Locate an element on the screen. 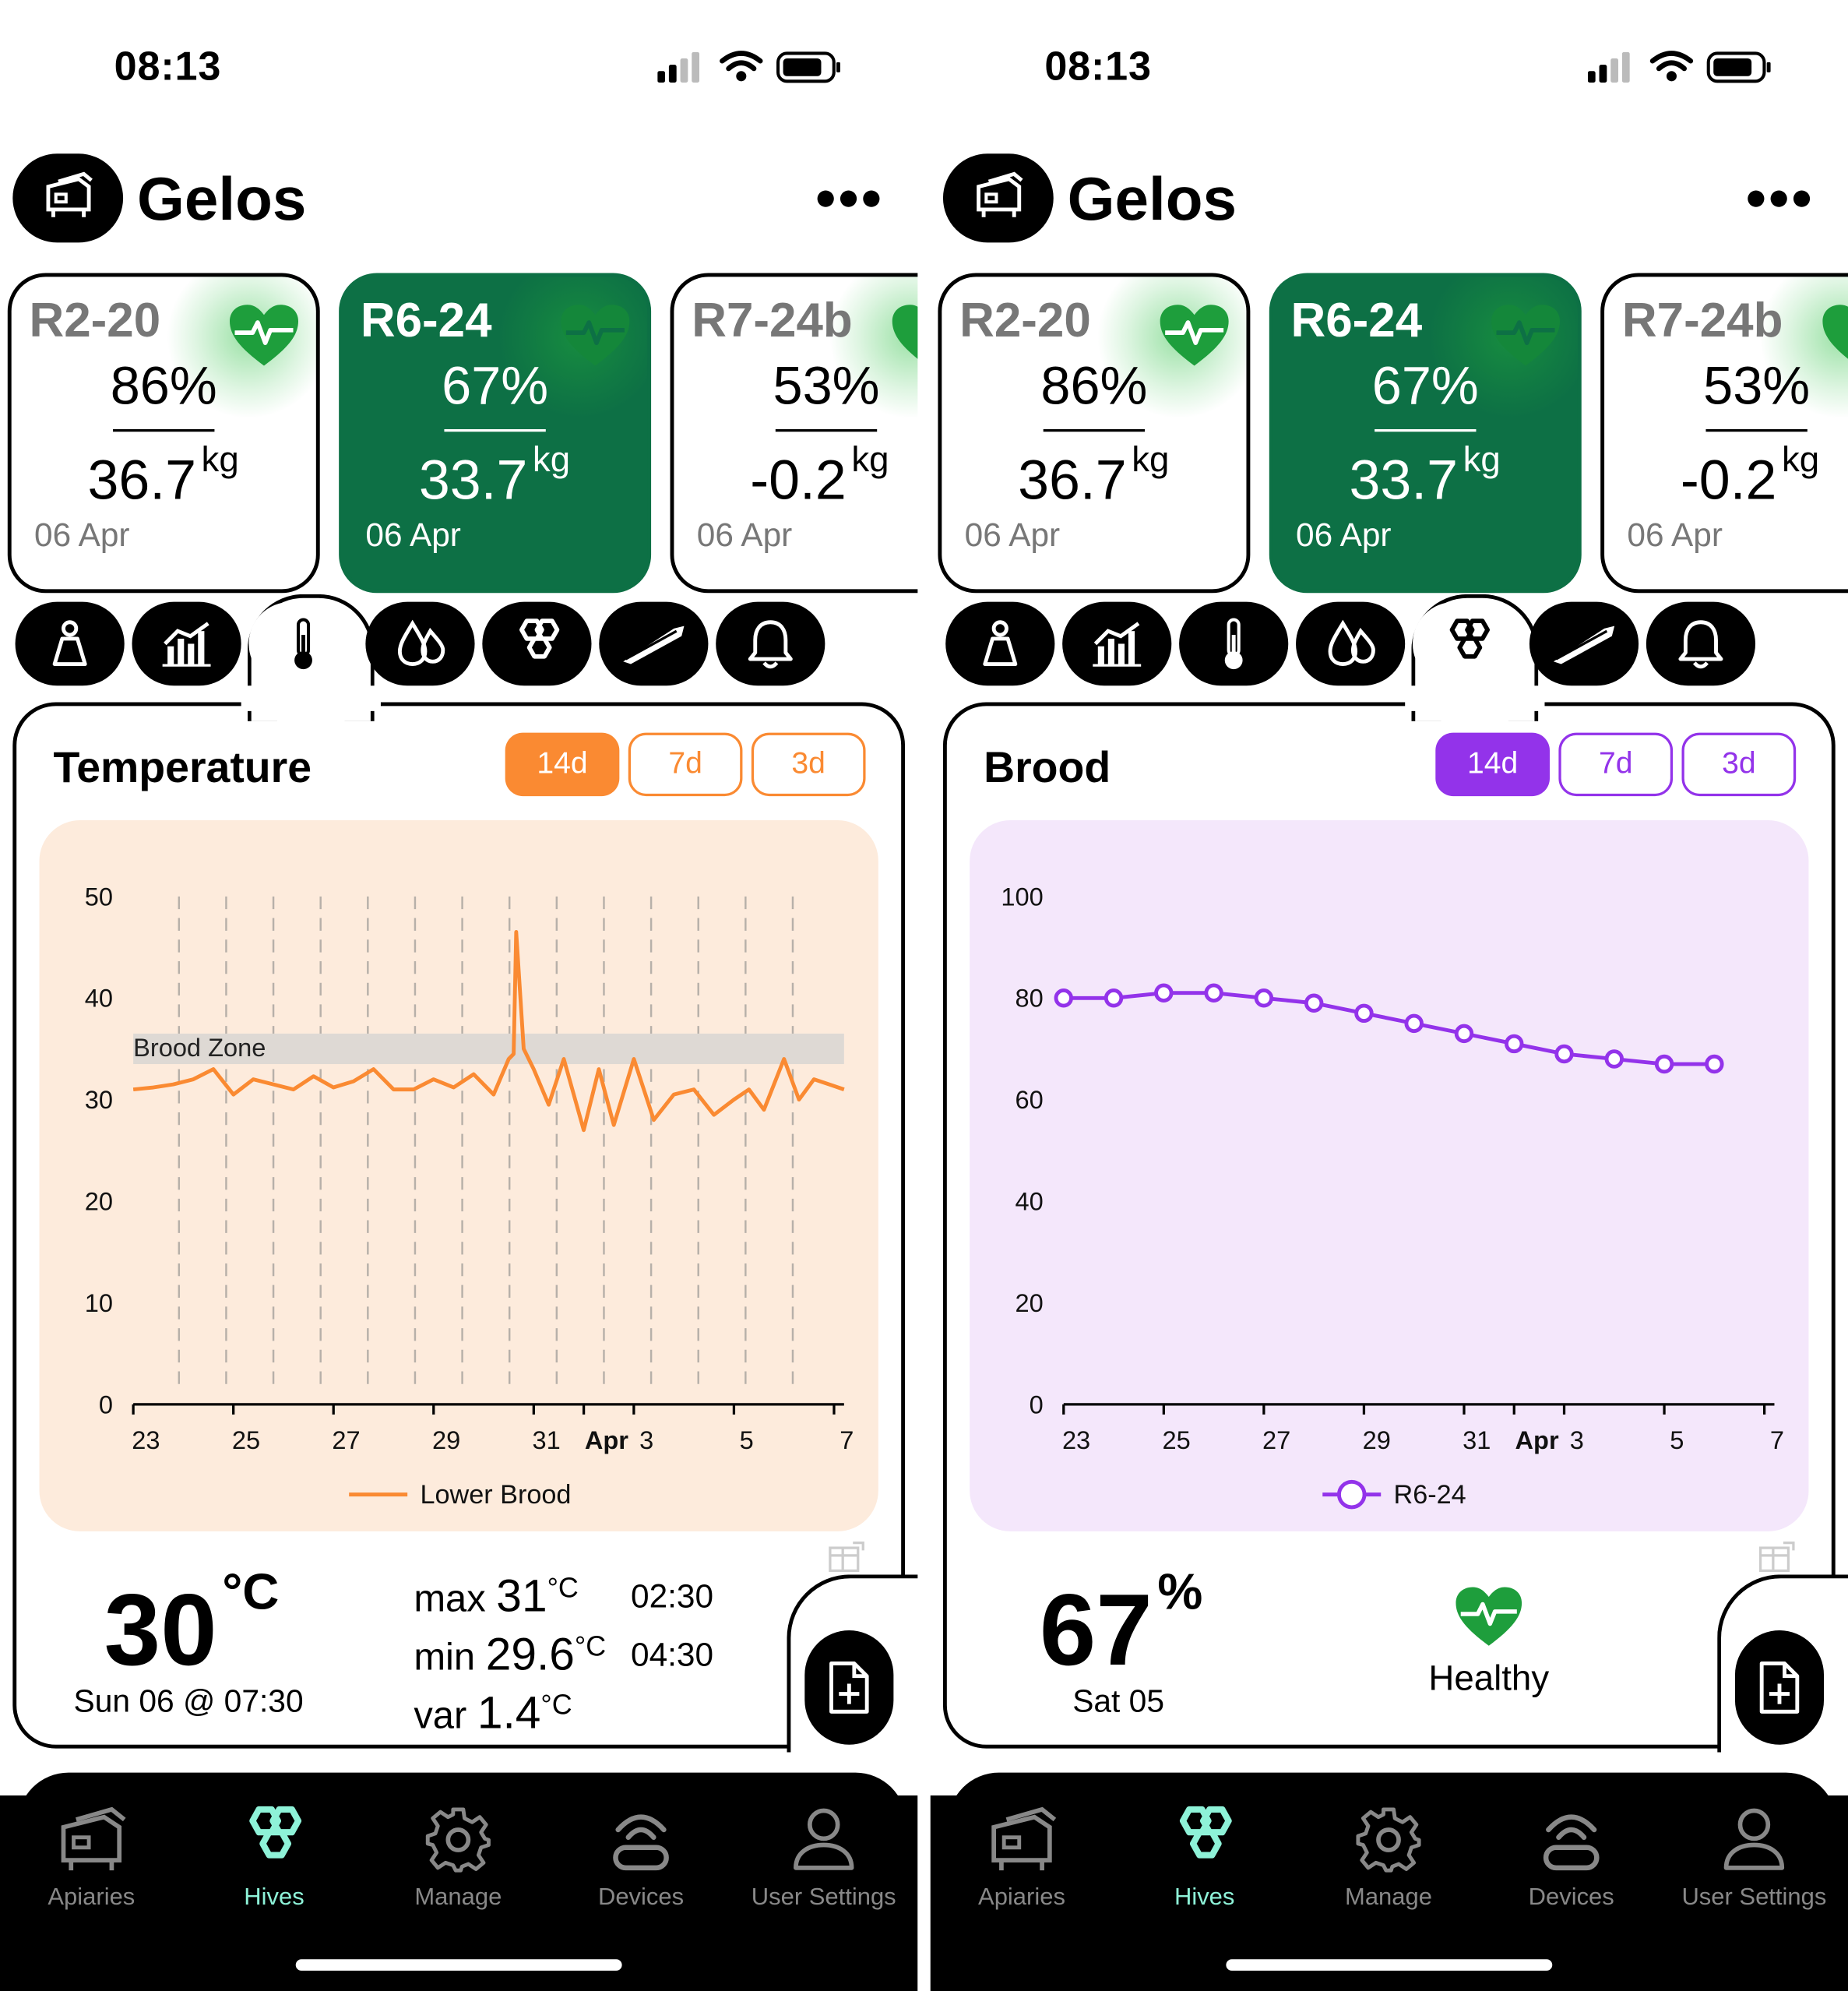 The height and width of the screenshot is (1991, 1848). y-tick-label: 80 is located at coordinates (1029, 998).